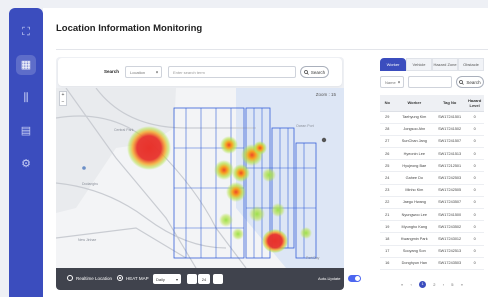 The image size is (488, 297). What do you see at coordinates (445, 64) in the screenshot?
I see `tab-hazard-zone: Hazard Zone` at bounding box center [445, 64].